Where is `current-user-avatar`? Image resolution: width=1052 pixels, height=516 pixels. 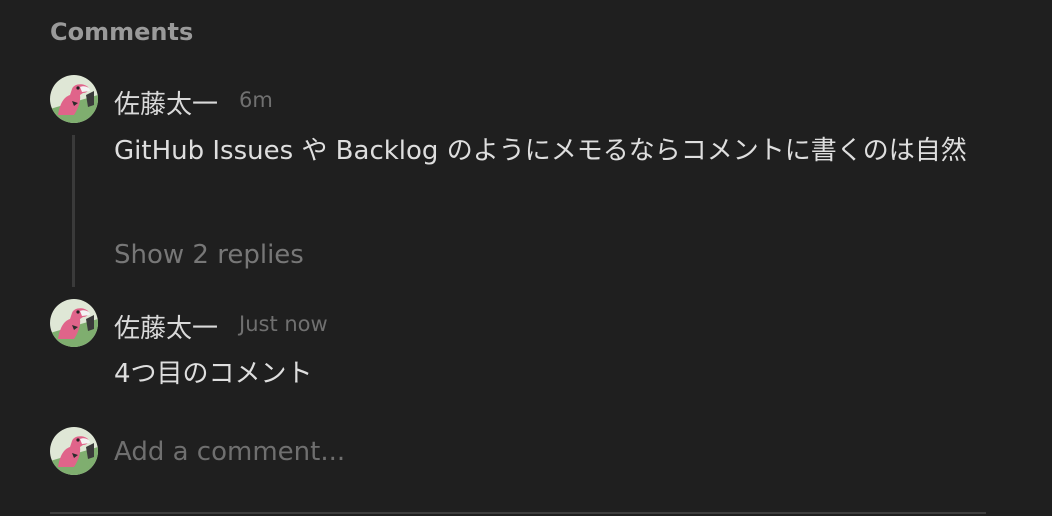 current-user-avatar is located at coordinates (74, 451).